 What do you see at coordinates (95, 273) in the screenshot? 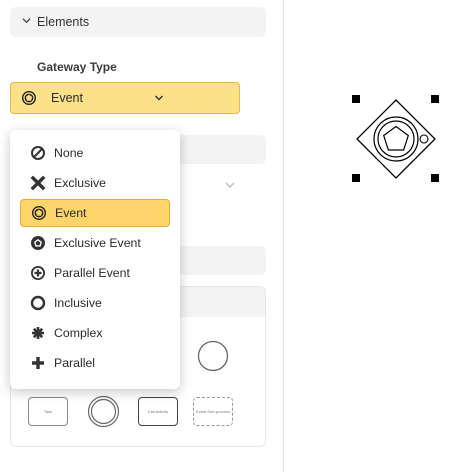
I see `menu-item-parallel-event: Parallel Event` at bounding box center [95, 273].